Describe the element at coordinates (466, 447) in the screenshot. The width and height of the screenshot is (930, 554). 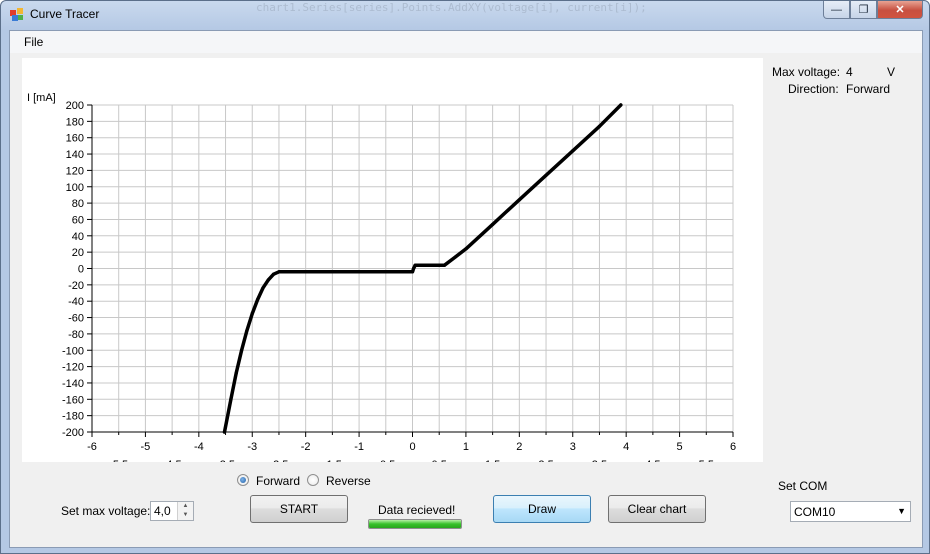
I see `x-tick-label: 1` at that location.